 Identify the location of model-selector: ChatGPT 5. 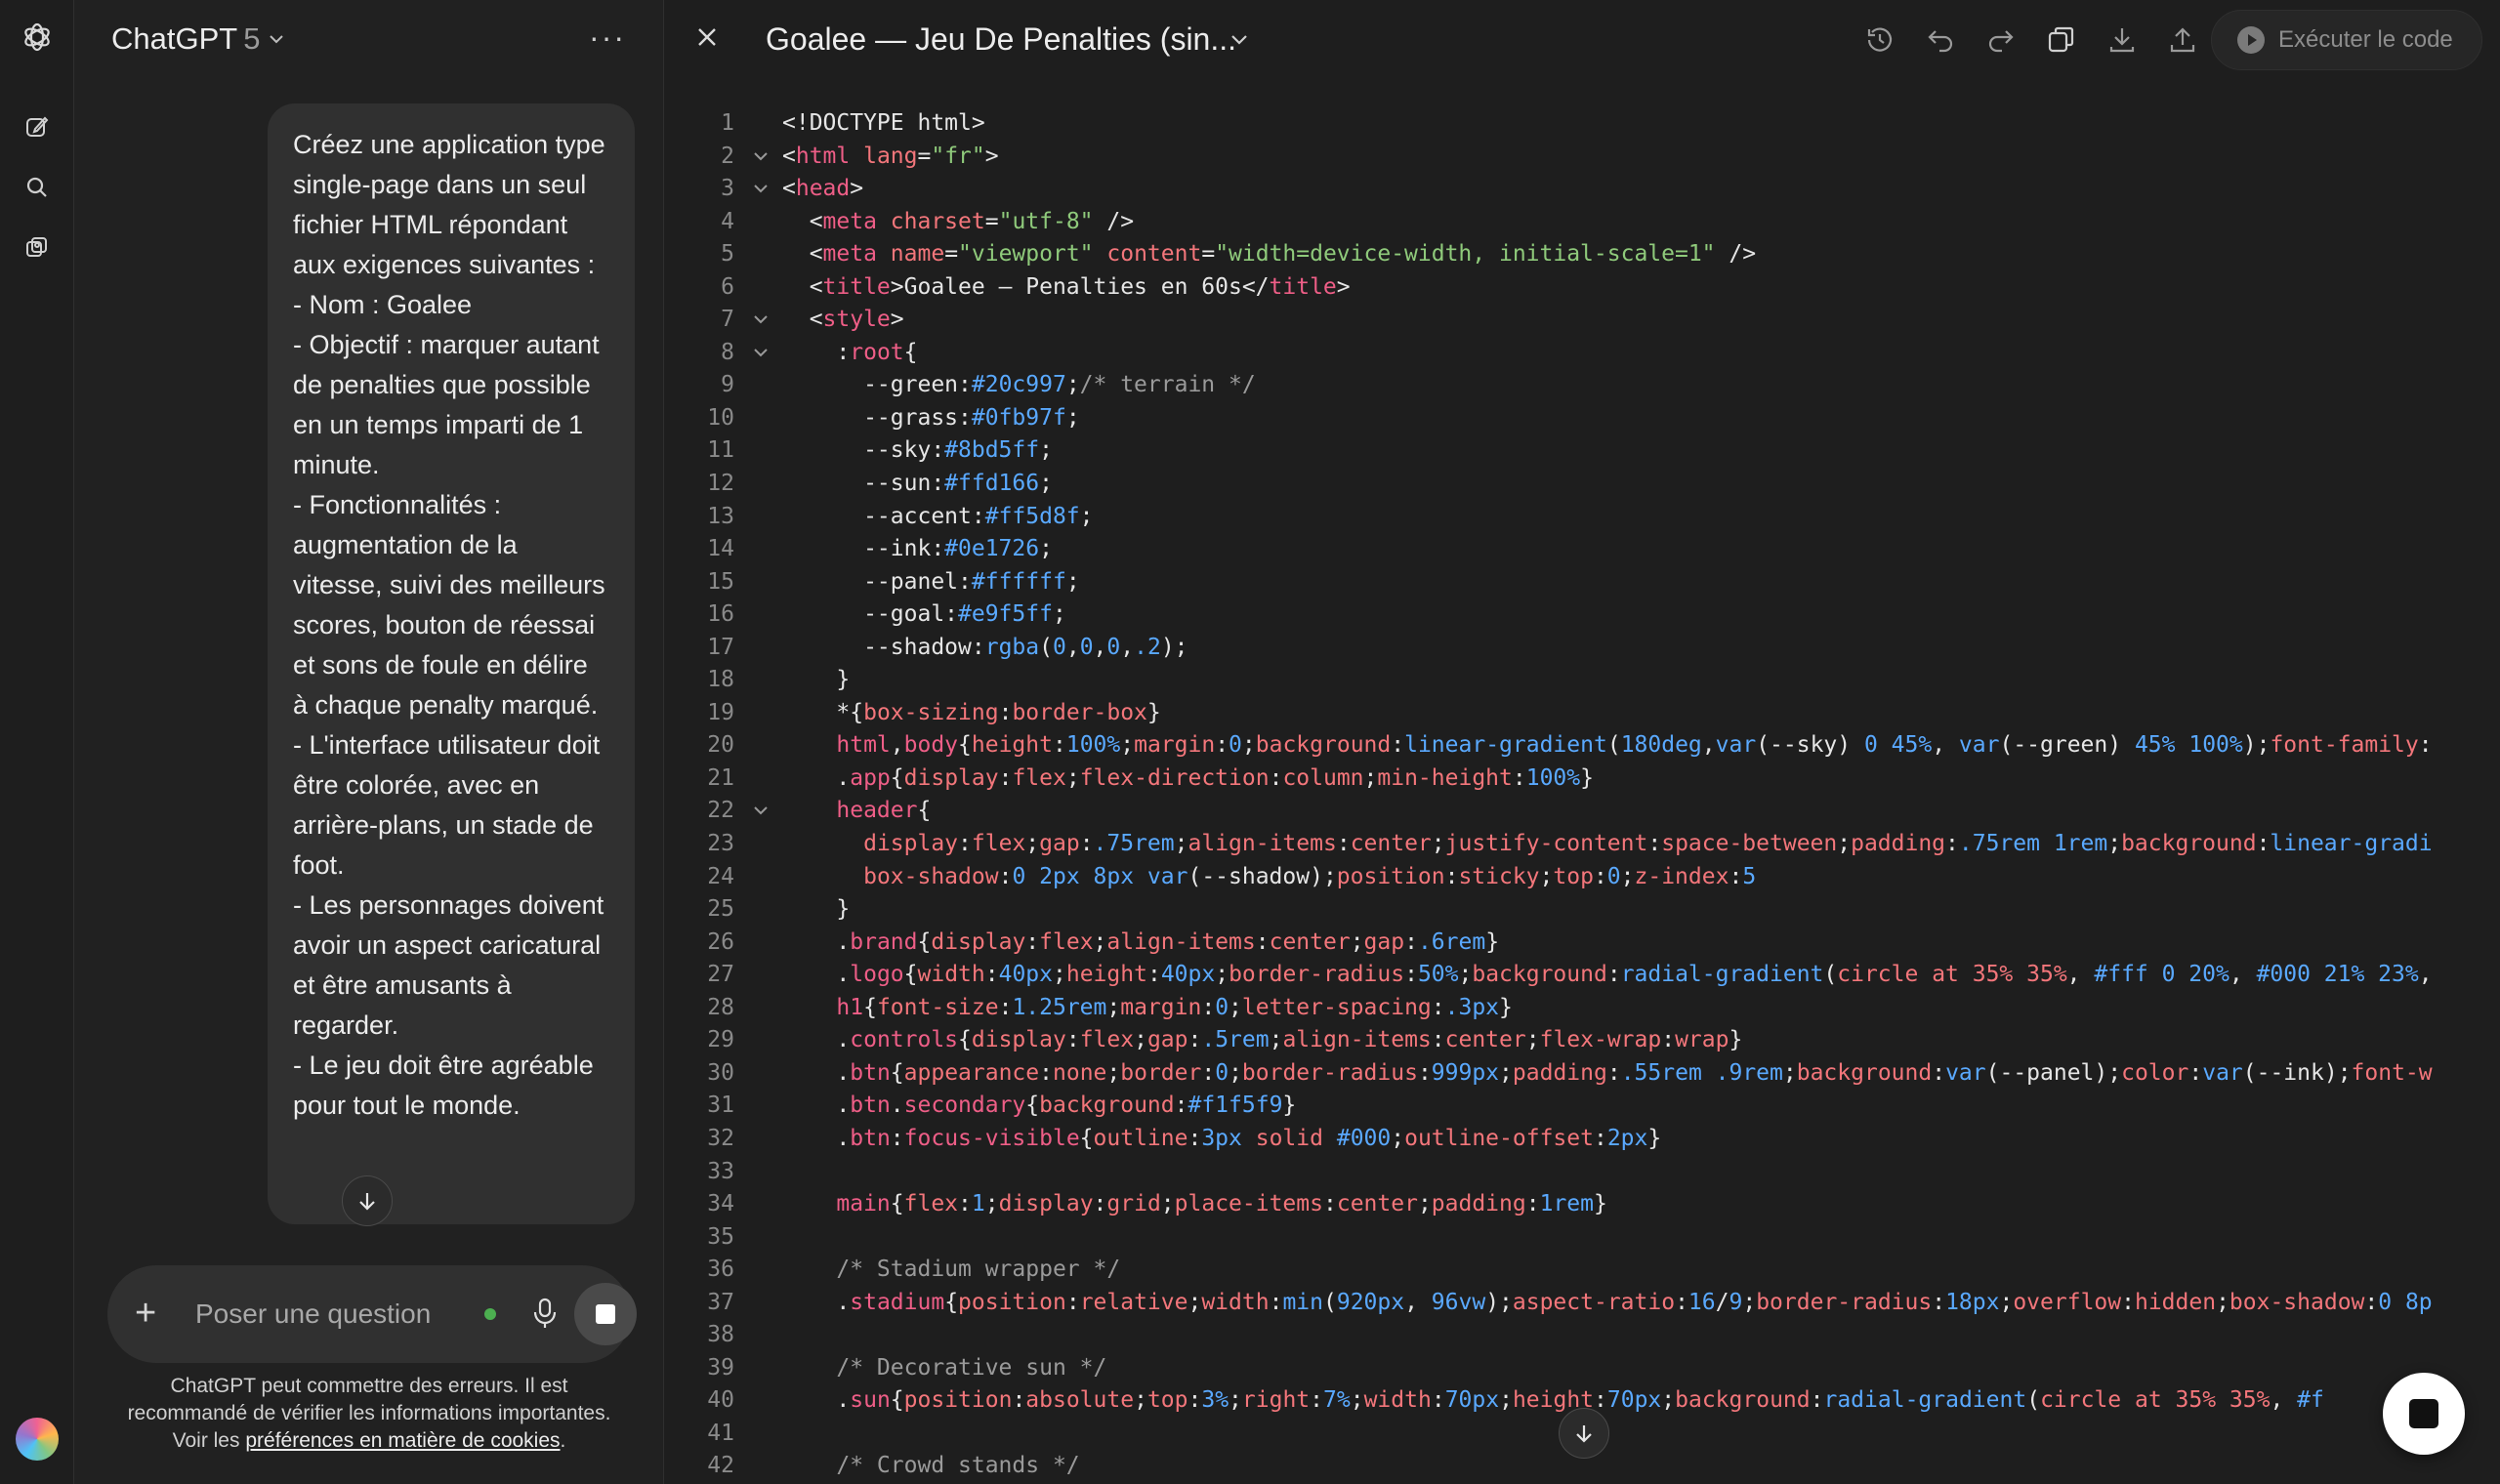
(199, 39).